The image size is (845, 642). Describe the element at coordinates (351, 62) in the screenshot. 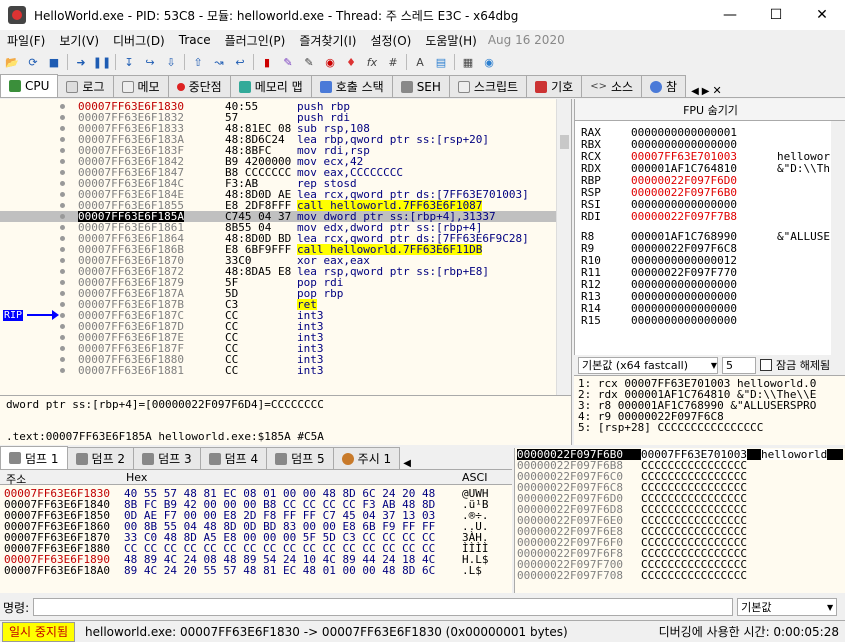

I see `bookmark-icon: ♦` at that location.